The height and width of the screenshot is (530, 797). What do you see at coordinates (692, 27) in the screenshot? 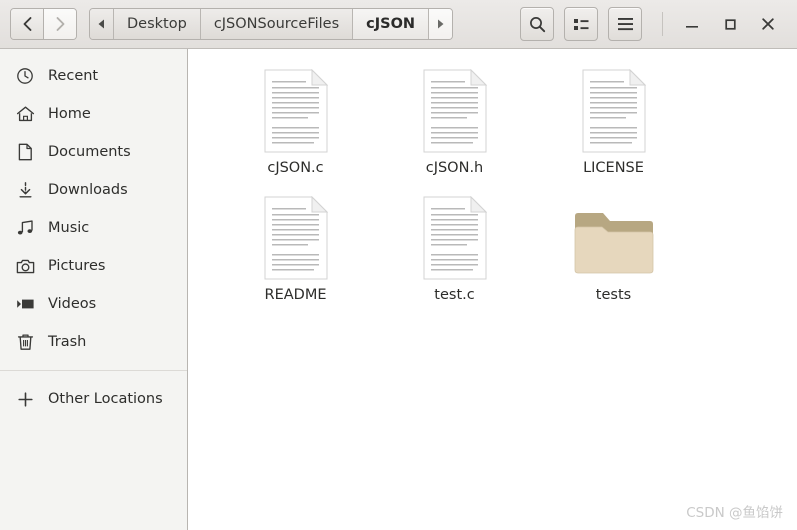
I see `minimize-icon` at bounding box center [692, 27].